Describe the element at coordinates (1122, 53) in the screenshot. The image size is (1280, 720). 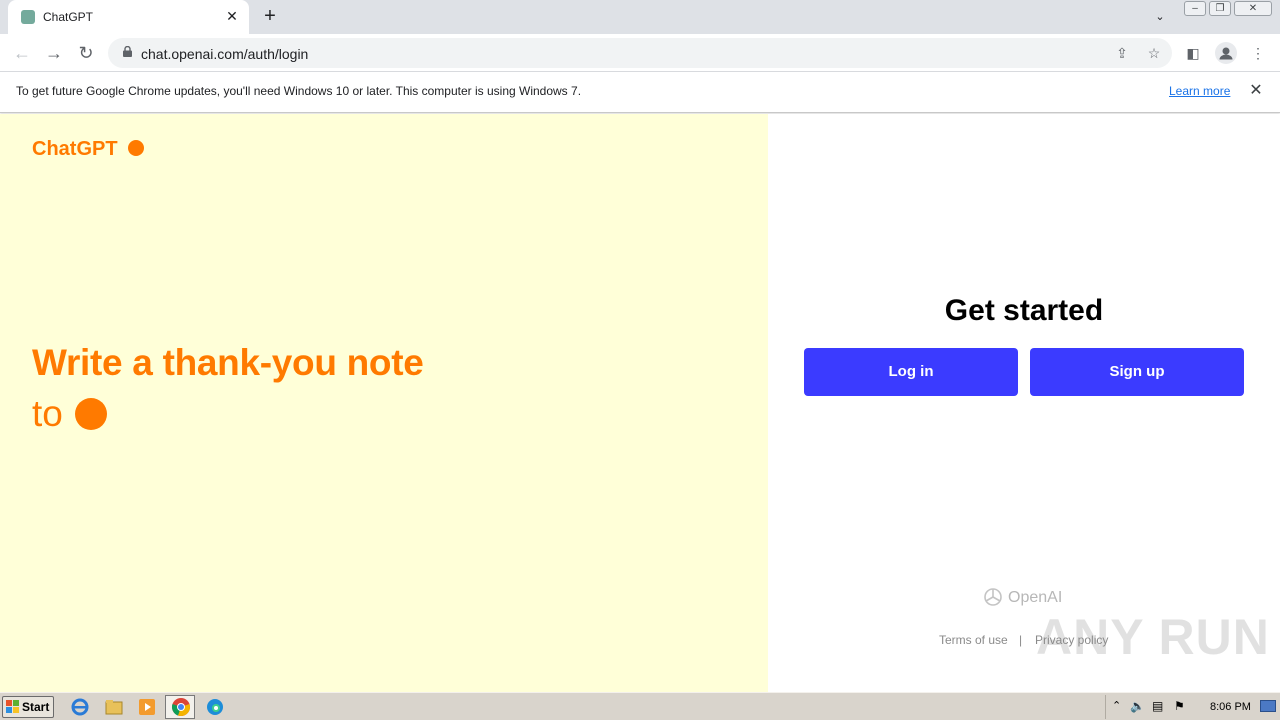
I see `share-icon: ⇪` at that location.